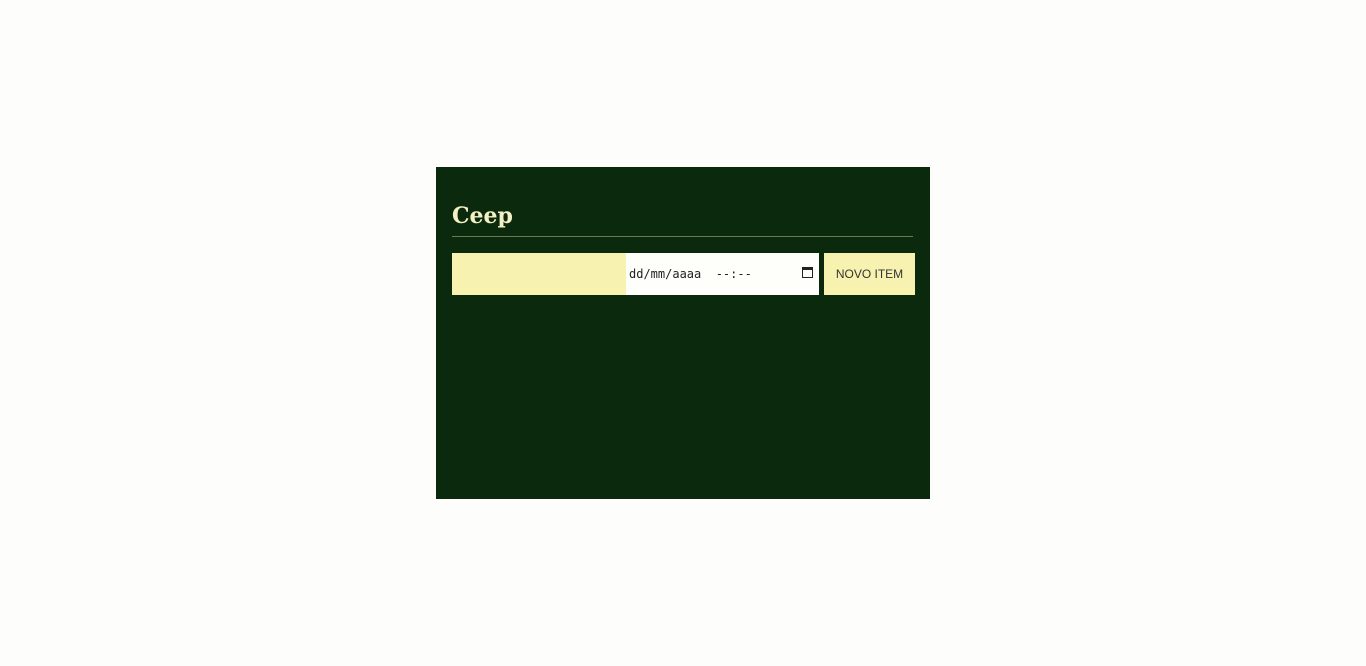 This screenshot has width=1366, height=666. I want to click on item-text-input, so click(539, 274).